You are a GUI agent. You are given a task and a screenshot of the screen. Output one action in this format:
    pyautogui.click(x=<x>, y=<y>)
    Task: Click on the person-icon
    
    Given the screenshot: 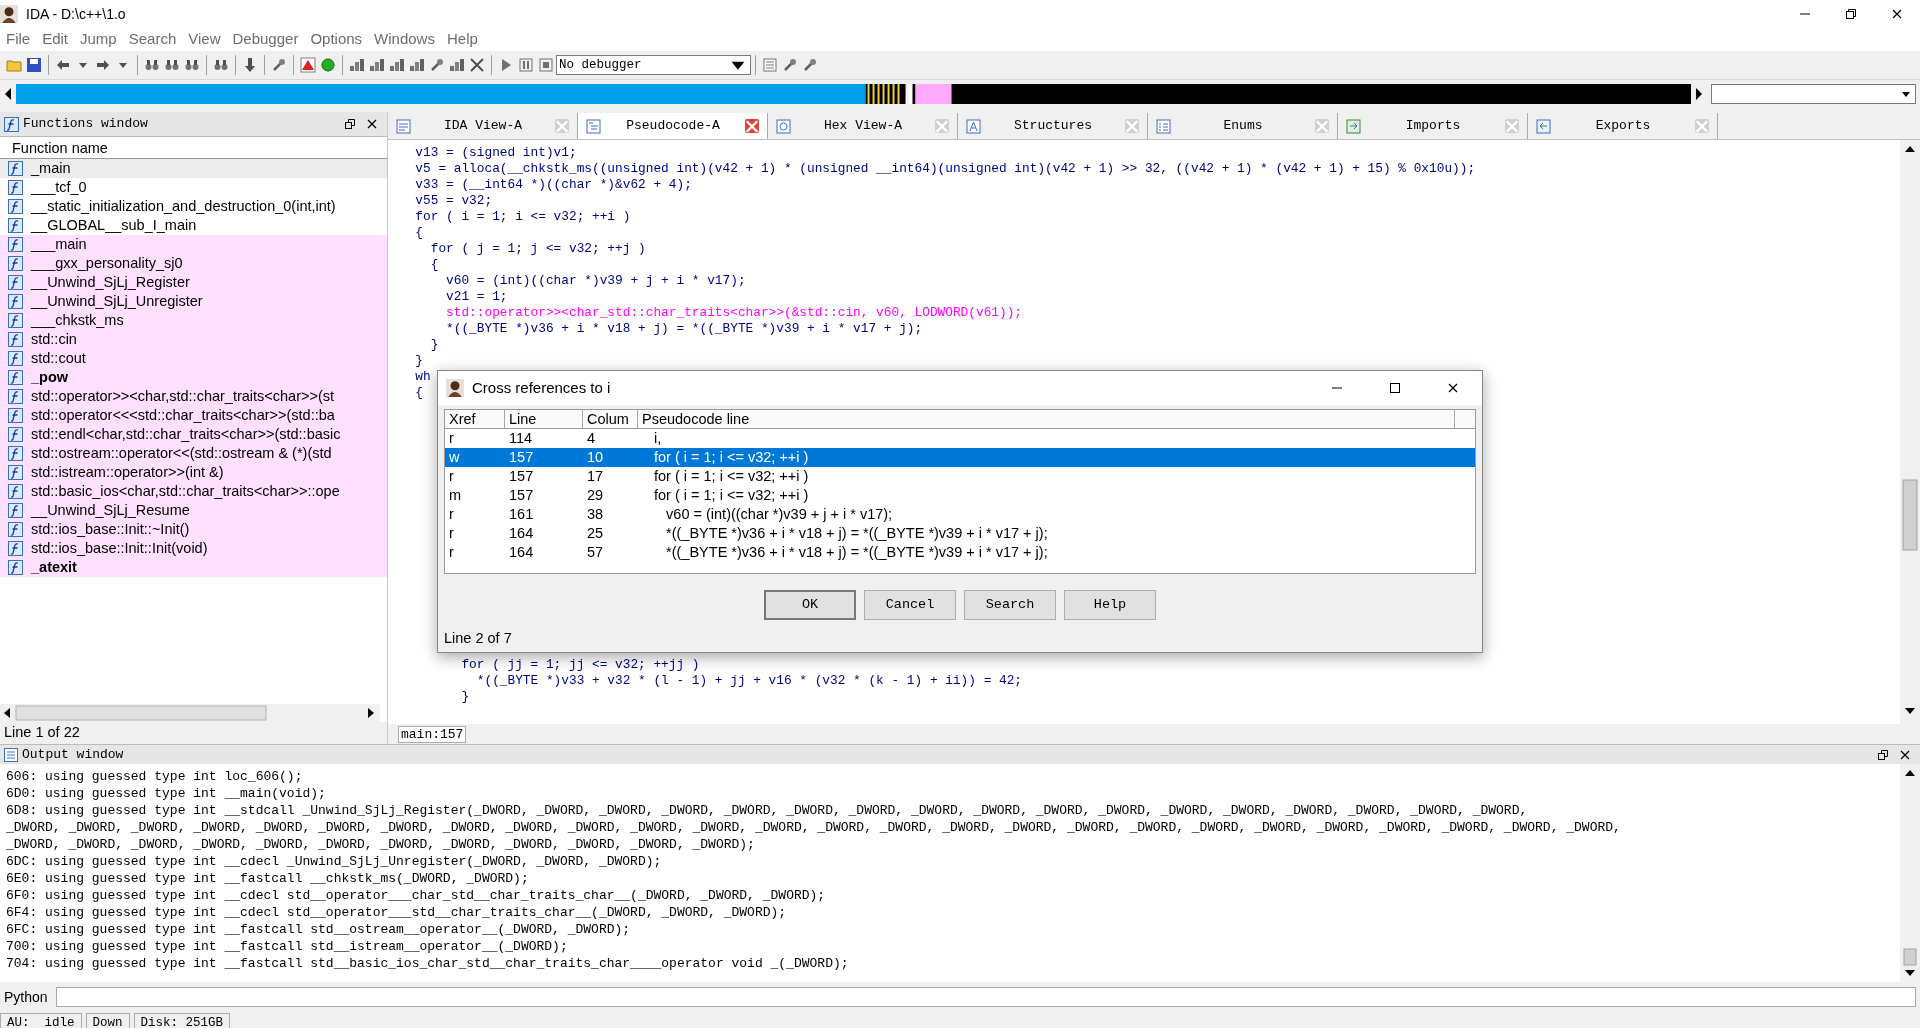 What is the action you would take?
    pyautogui.click(x=9, y=14)
    